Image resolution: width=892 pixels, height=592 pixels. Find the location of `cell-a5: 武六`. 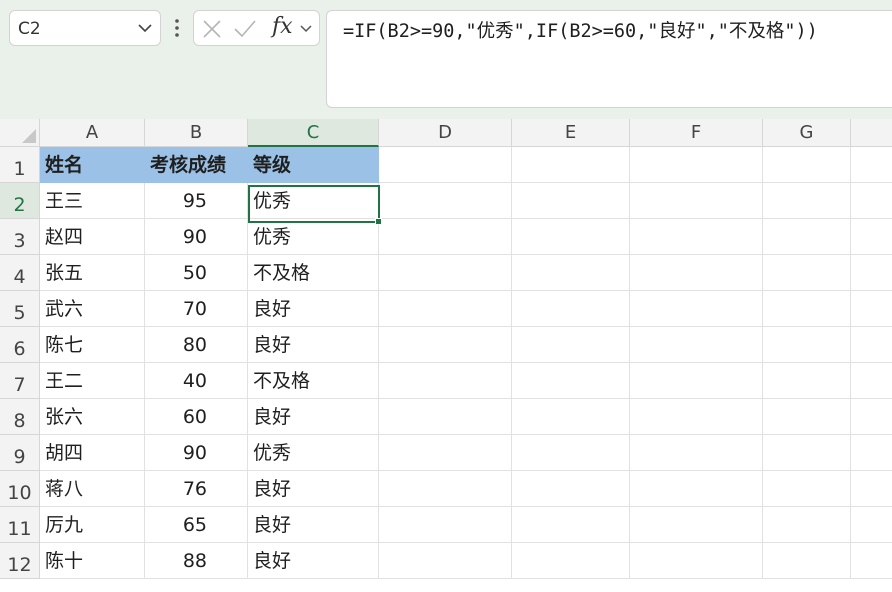

cell-a5: 武六 is located at coordinates (92, 309).